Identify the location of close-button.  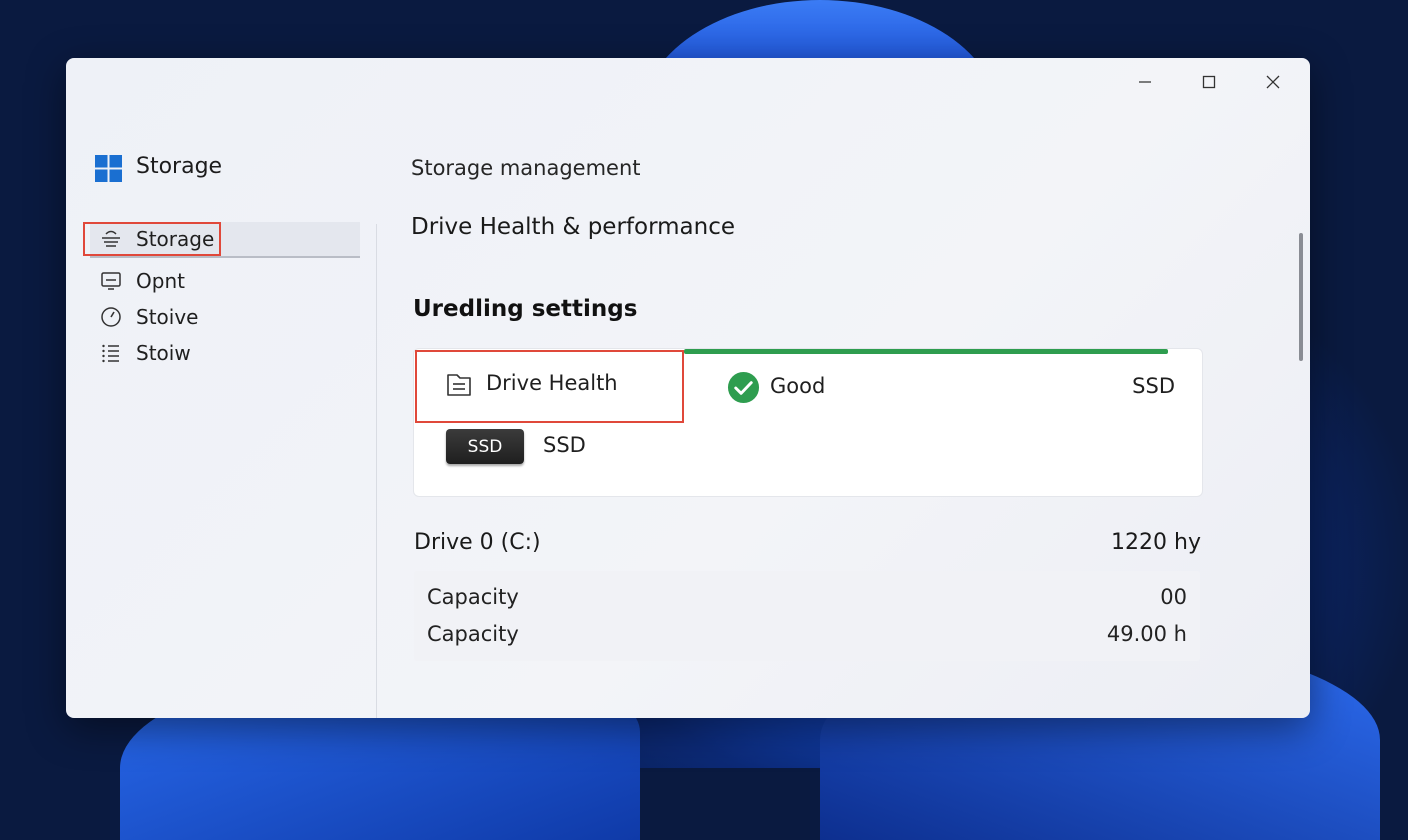
(1273, 82).